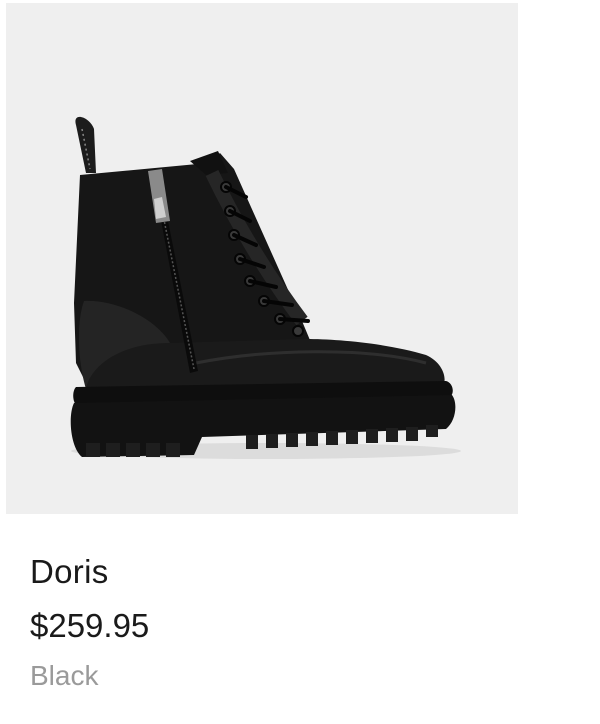  I want to click on product-name: Doris, so click(69, 572).